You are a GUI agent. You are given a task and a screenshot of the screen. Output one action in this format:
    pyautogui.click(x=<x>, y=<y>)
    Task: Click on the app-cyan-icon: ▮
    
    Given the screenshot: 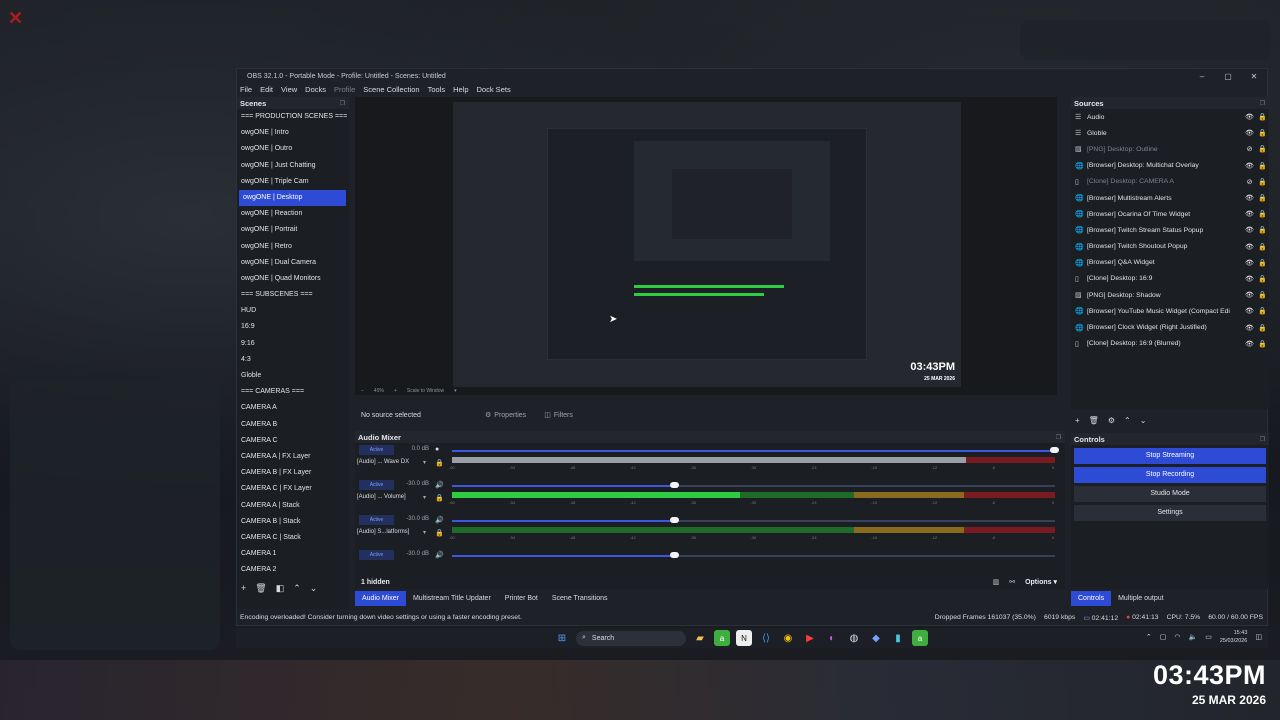 What is the action you would take?
    pyautogui.click(x=898, y=638)
    